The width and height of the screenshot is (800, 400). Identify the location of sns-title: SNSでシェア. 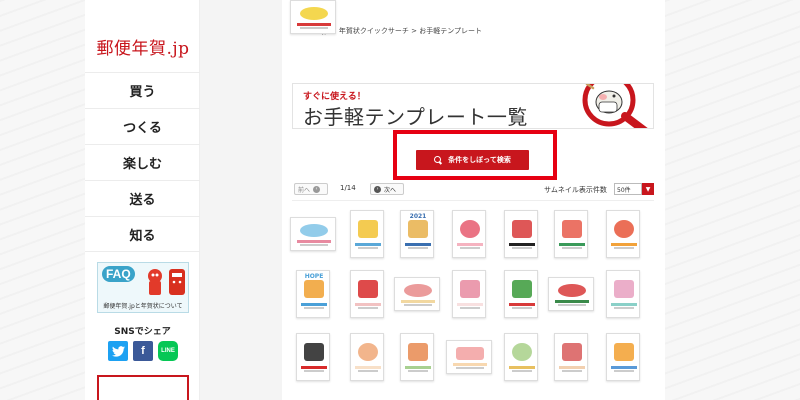
(142, 332).